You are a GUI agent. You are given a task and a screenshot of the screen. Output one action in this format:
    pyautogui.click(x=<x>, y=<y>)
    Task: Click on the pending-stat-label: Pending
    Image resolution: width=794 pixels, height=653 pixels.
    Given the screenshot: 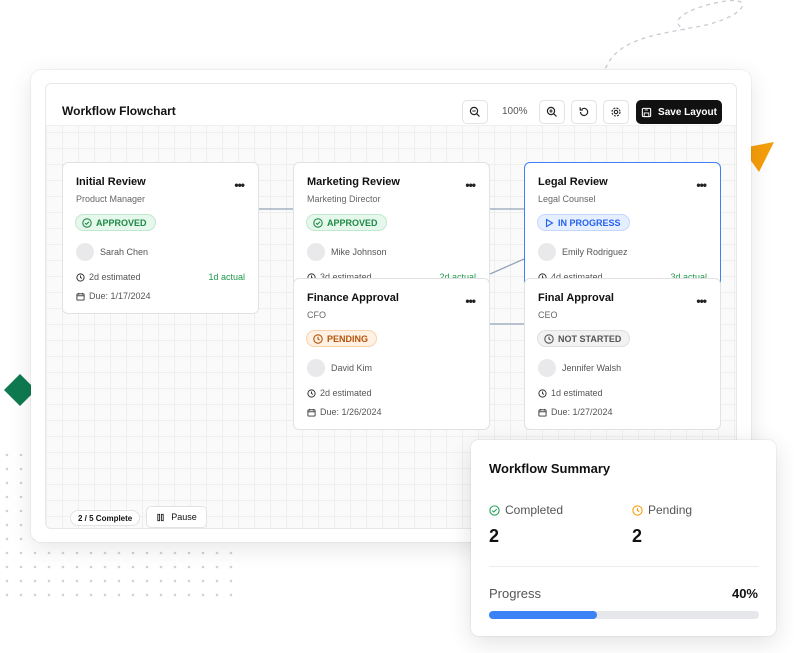 What is the action you would take?
    pyautogui.click(x=662, y=510)
    